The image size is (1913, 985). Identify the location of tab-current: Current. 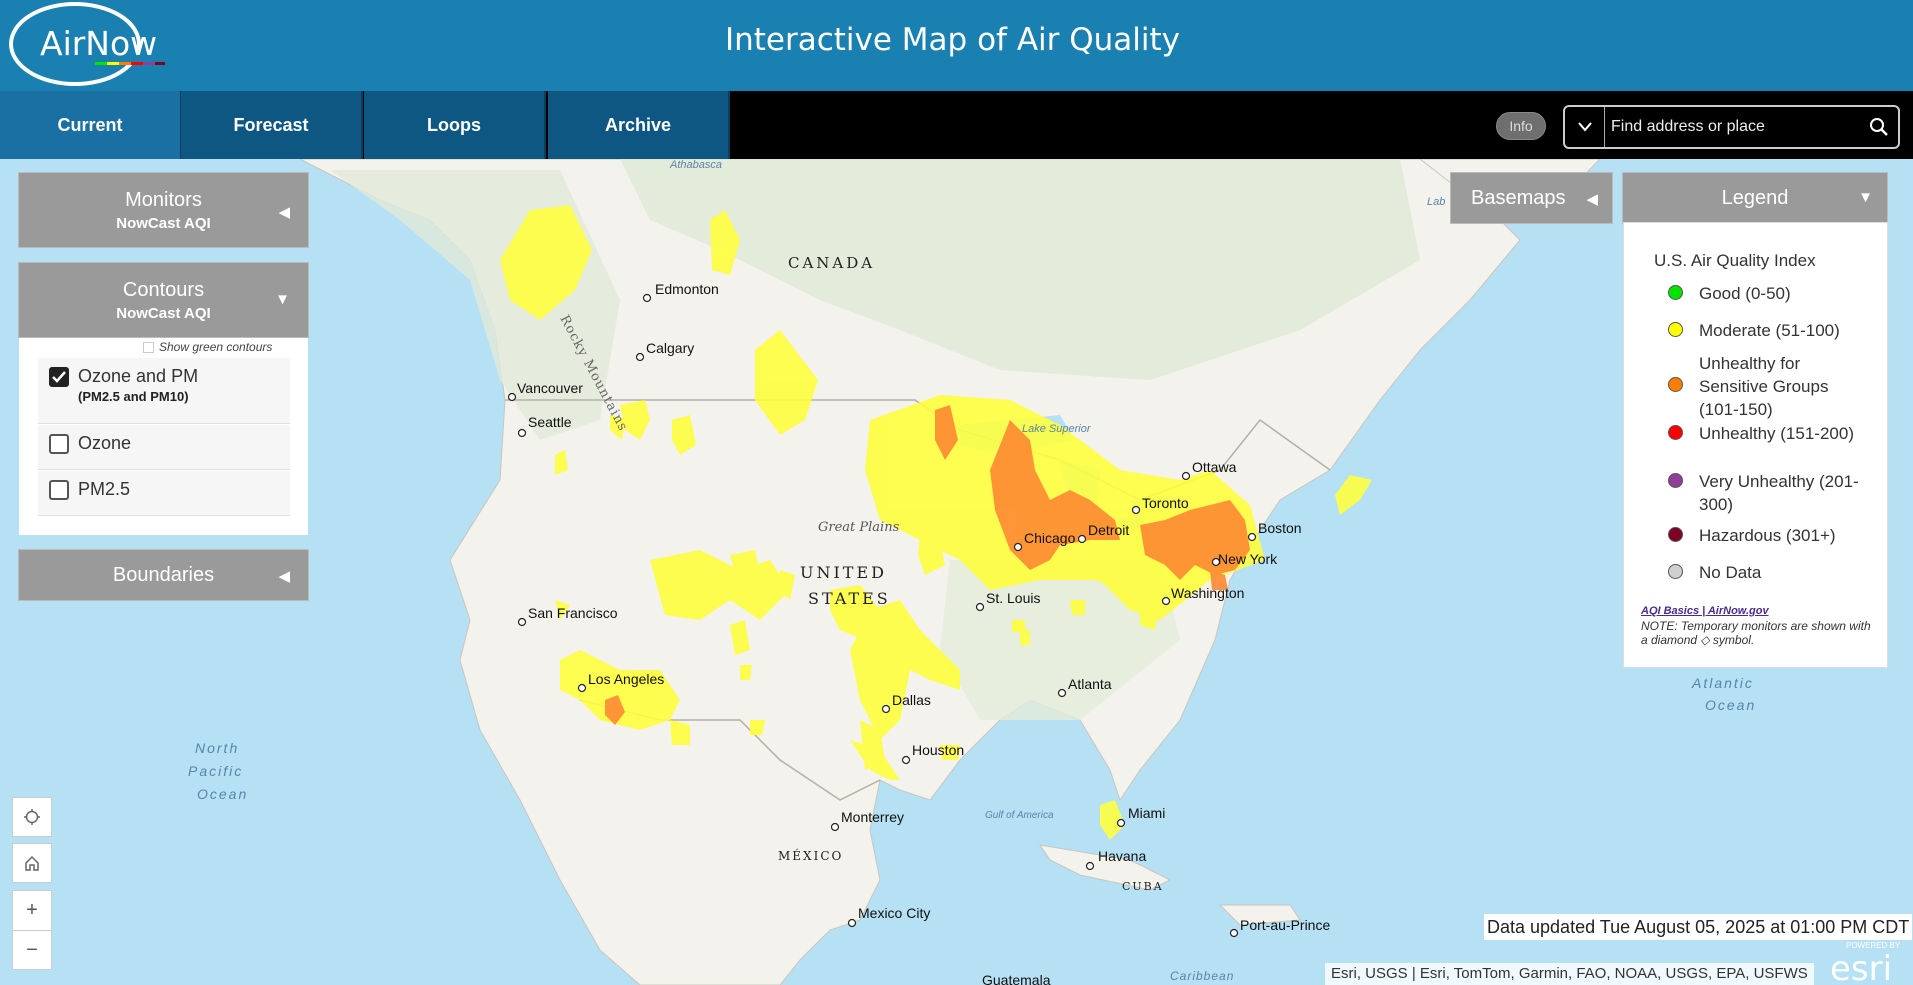
(91, 125).